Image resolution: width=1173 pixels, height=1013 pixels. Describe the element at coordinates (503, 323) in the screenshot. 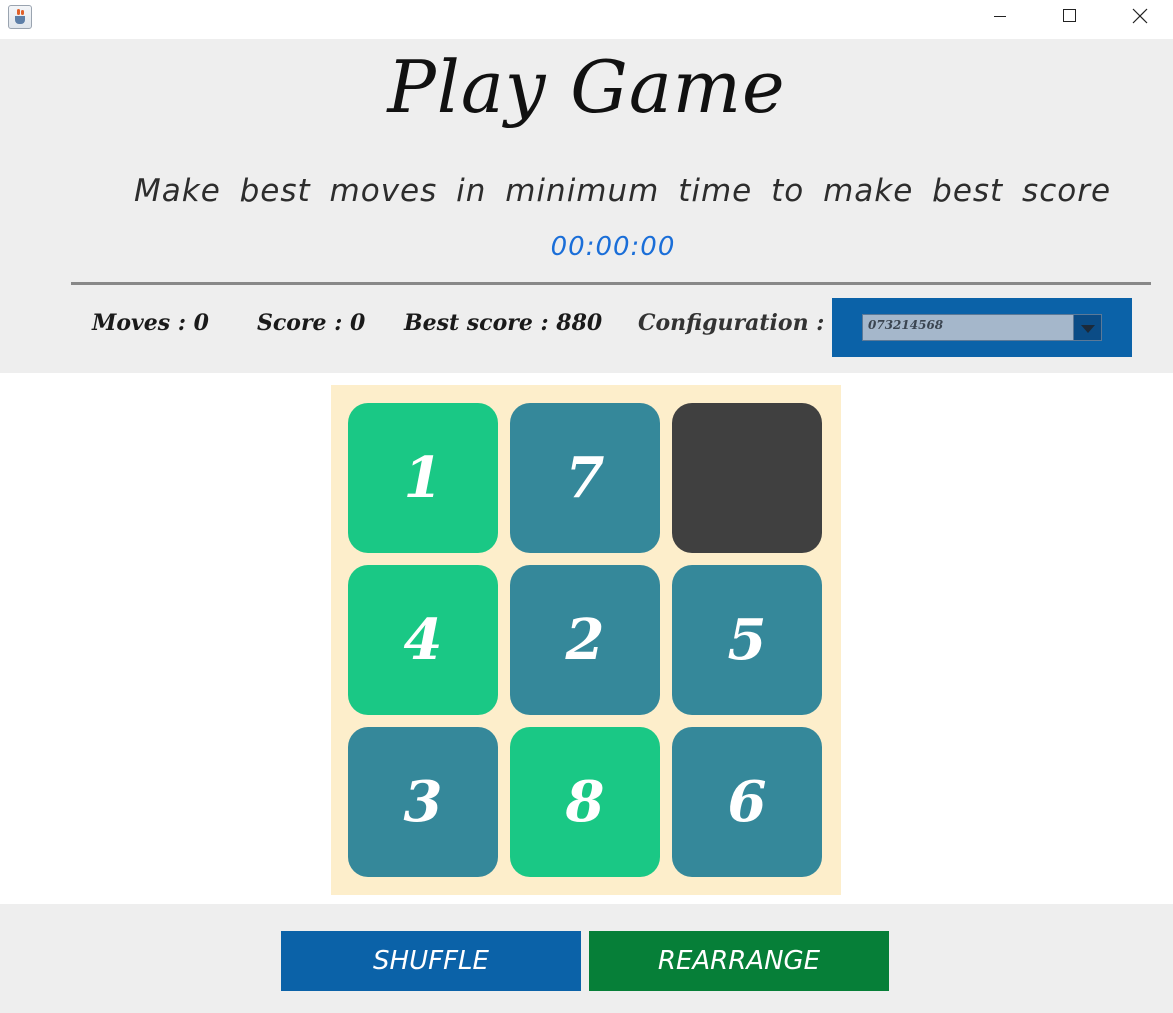

I see `best-score-counter: Best score : 880` at that location.